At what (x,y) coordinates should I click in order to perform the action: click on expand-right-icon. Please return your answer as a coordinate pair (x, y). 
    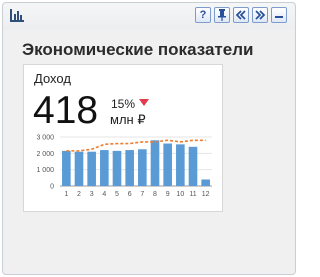
    Looking at the image, I should click on (260, 15).